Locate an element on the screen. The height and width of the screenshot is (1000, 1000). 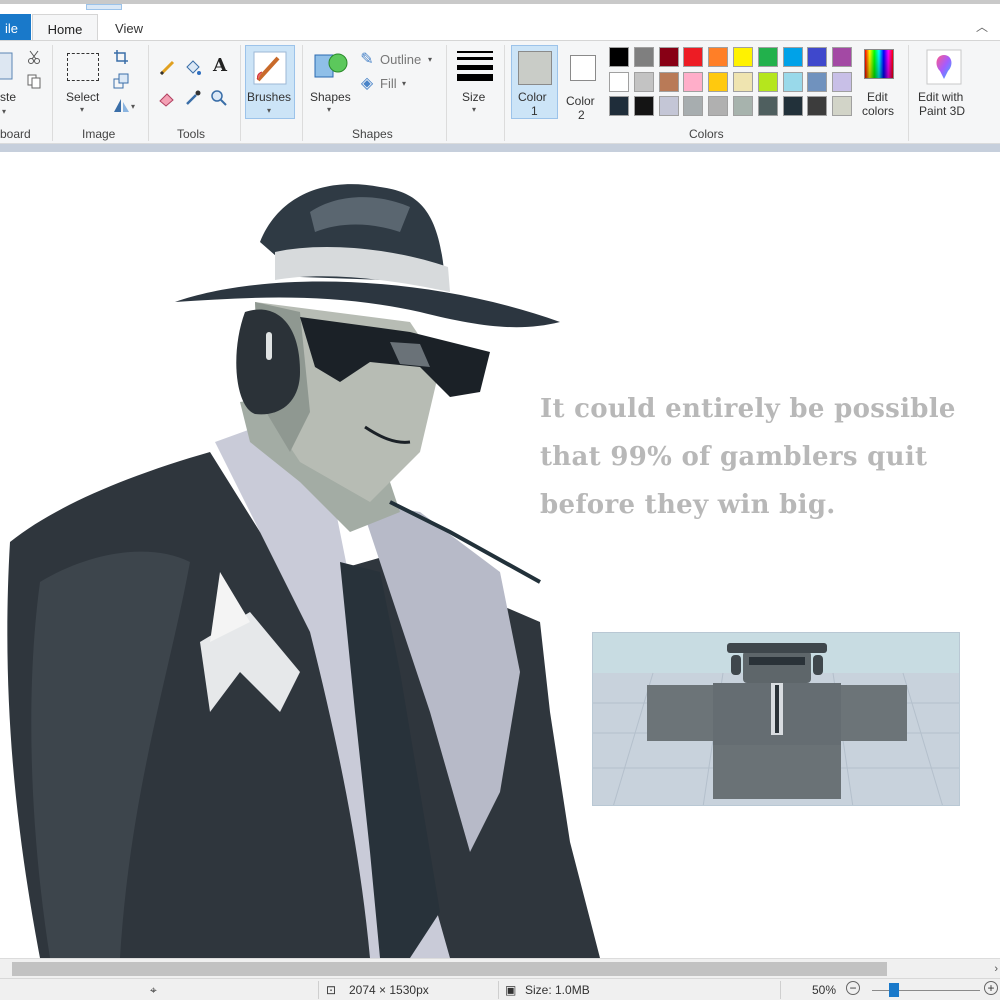
edit-colors-label-line2: colors is located at coordinates (878, 111).